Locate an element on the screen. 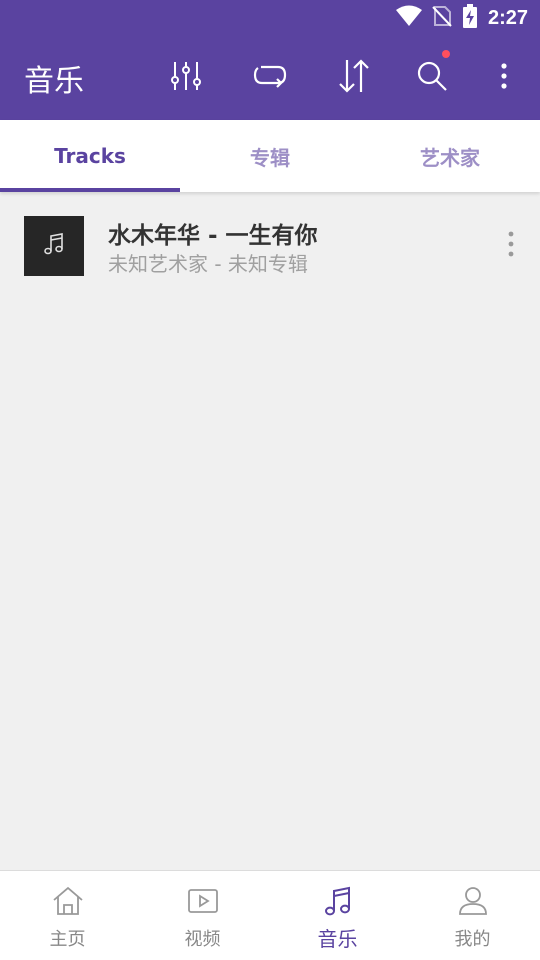  nav-home: 主页 is located at coordinates (67, 915).